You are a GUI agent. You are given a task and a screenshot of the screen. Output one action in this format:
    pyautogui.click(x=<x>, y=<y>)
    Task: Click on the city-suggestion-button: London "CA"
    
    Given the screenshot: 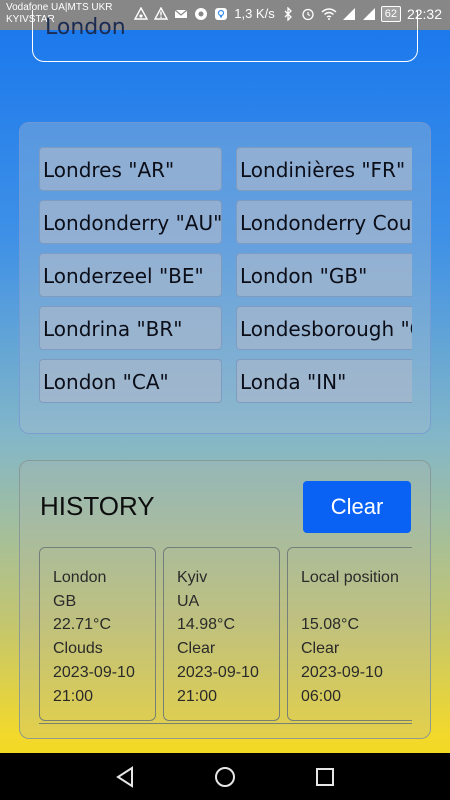 What is the action you would take?
    pyautogui.click(x=130, y=381)
    